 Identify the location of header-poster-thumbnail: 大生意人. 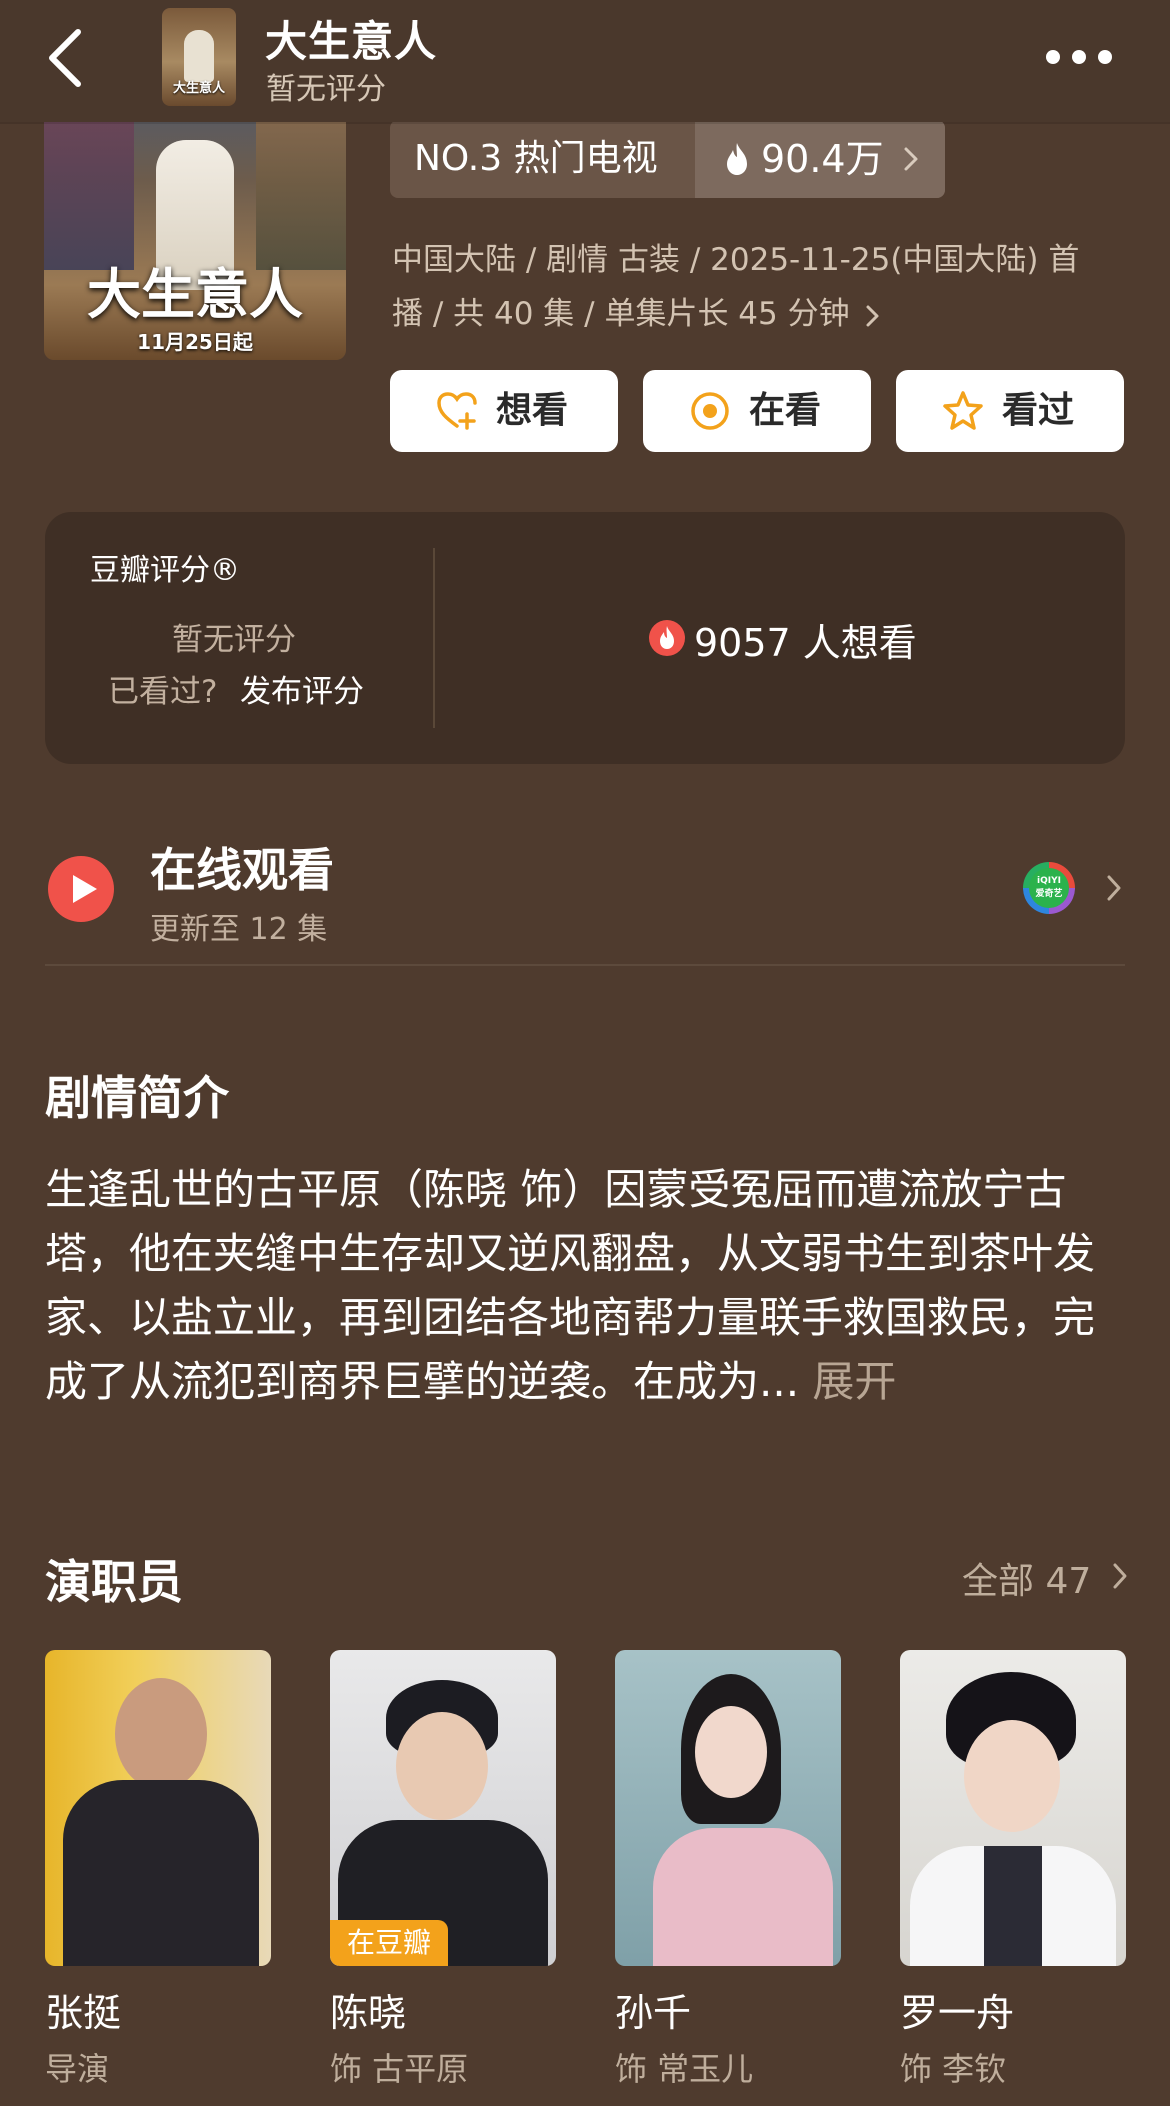
(199, 57).